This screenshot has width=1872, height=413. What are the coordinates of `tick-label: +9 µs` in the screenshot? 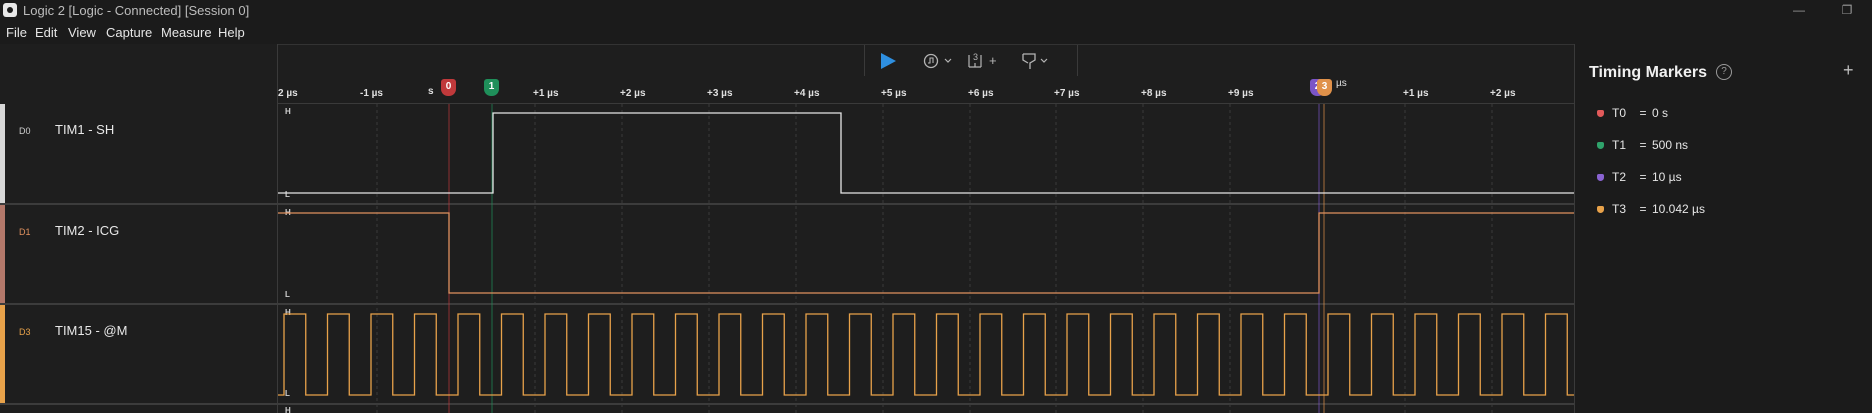 It's located at (1241, 93).